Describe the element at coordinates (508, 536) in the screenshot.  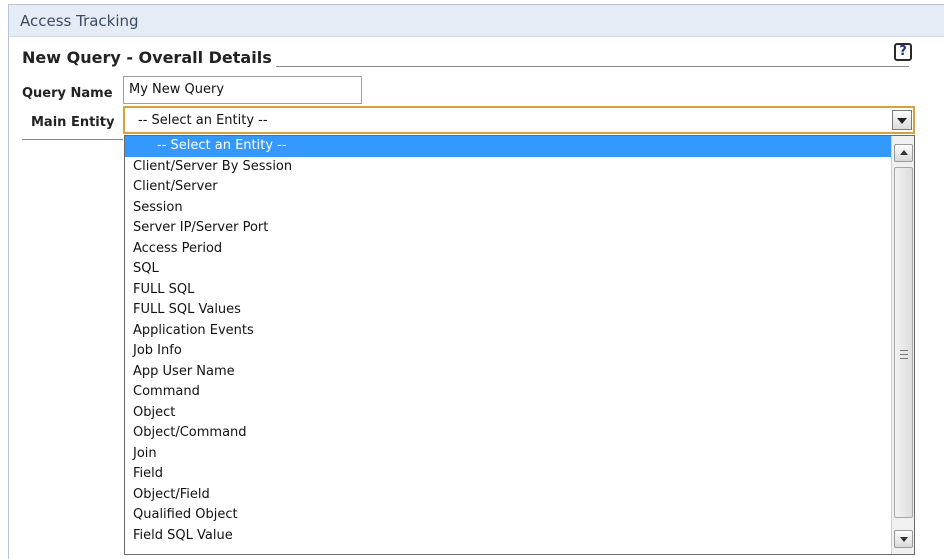
I see `entity-option: Field SQL Value` at that location.